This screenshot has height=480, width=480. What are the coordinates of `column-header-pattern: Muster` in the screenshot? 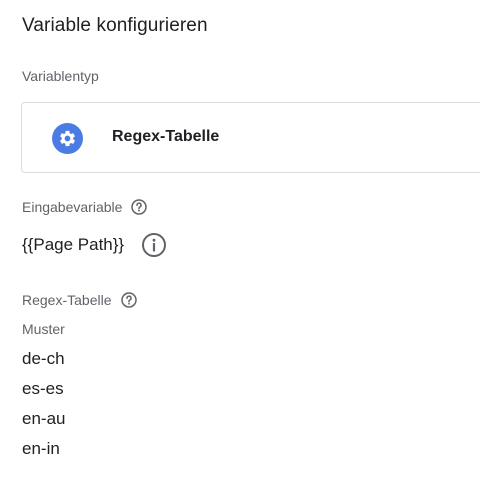 It's located at (43, 329).